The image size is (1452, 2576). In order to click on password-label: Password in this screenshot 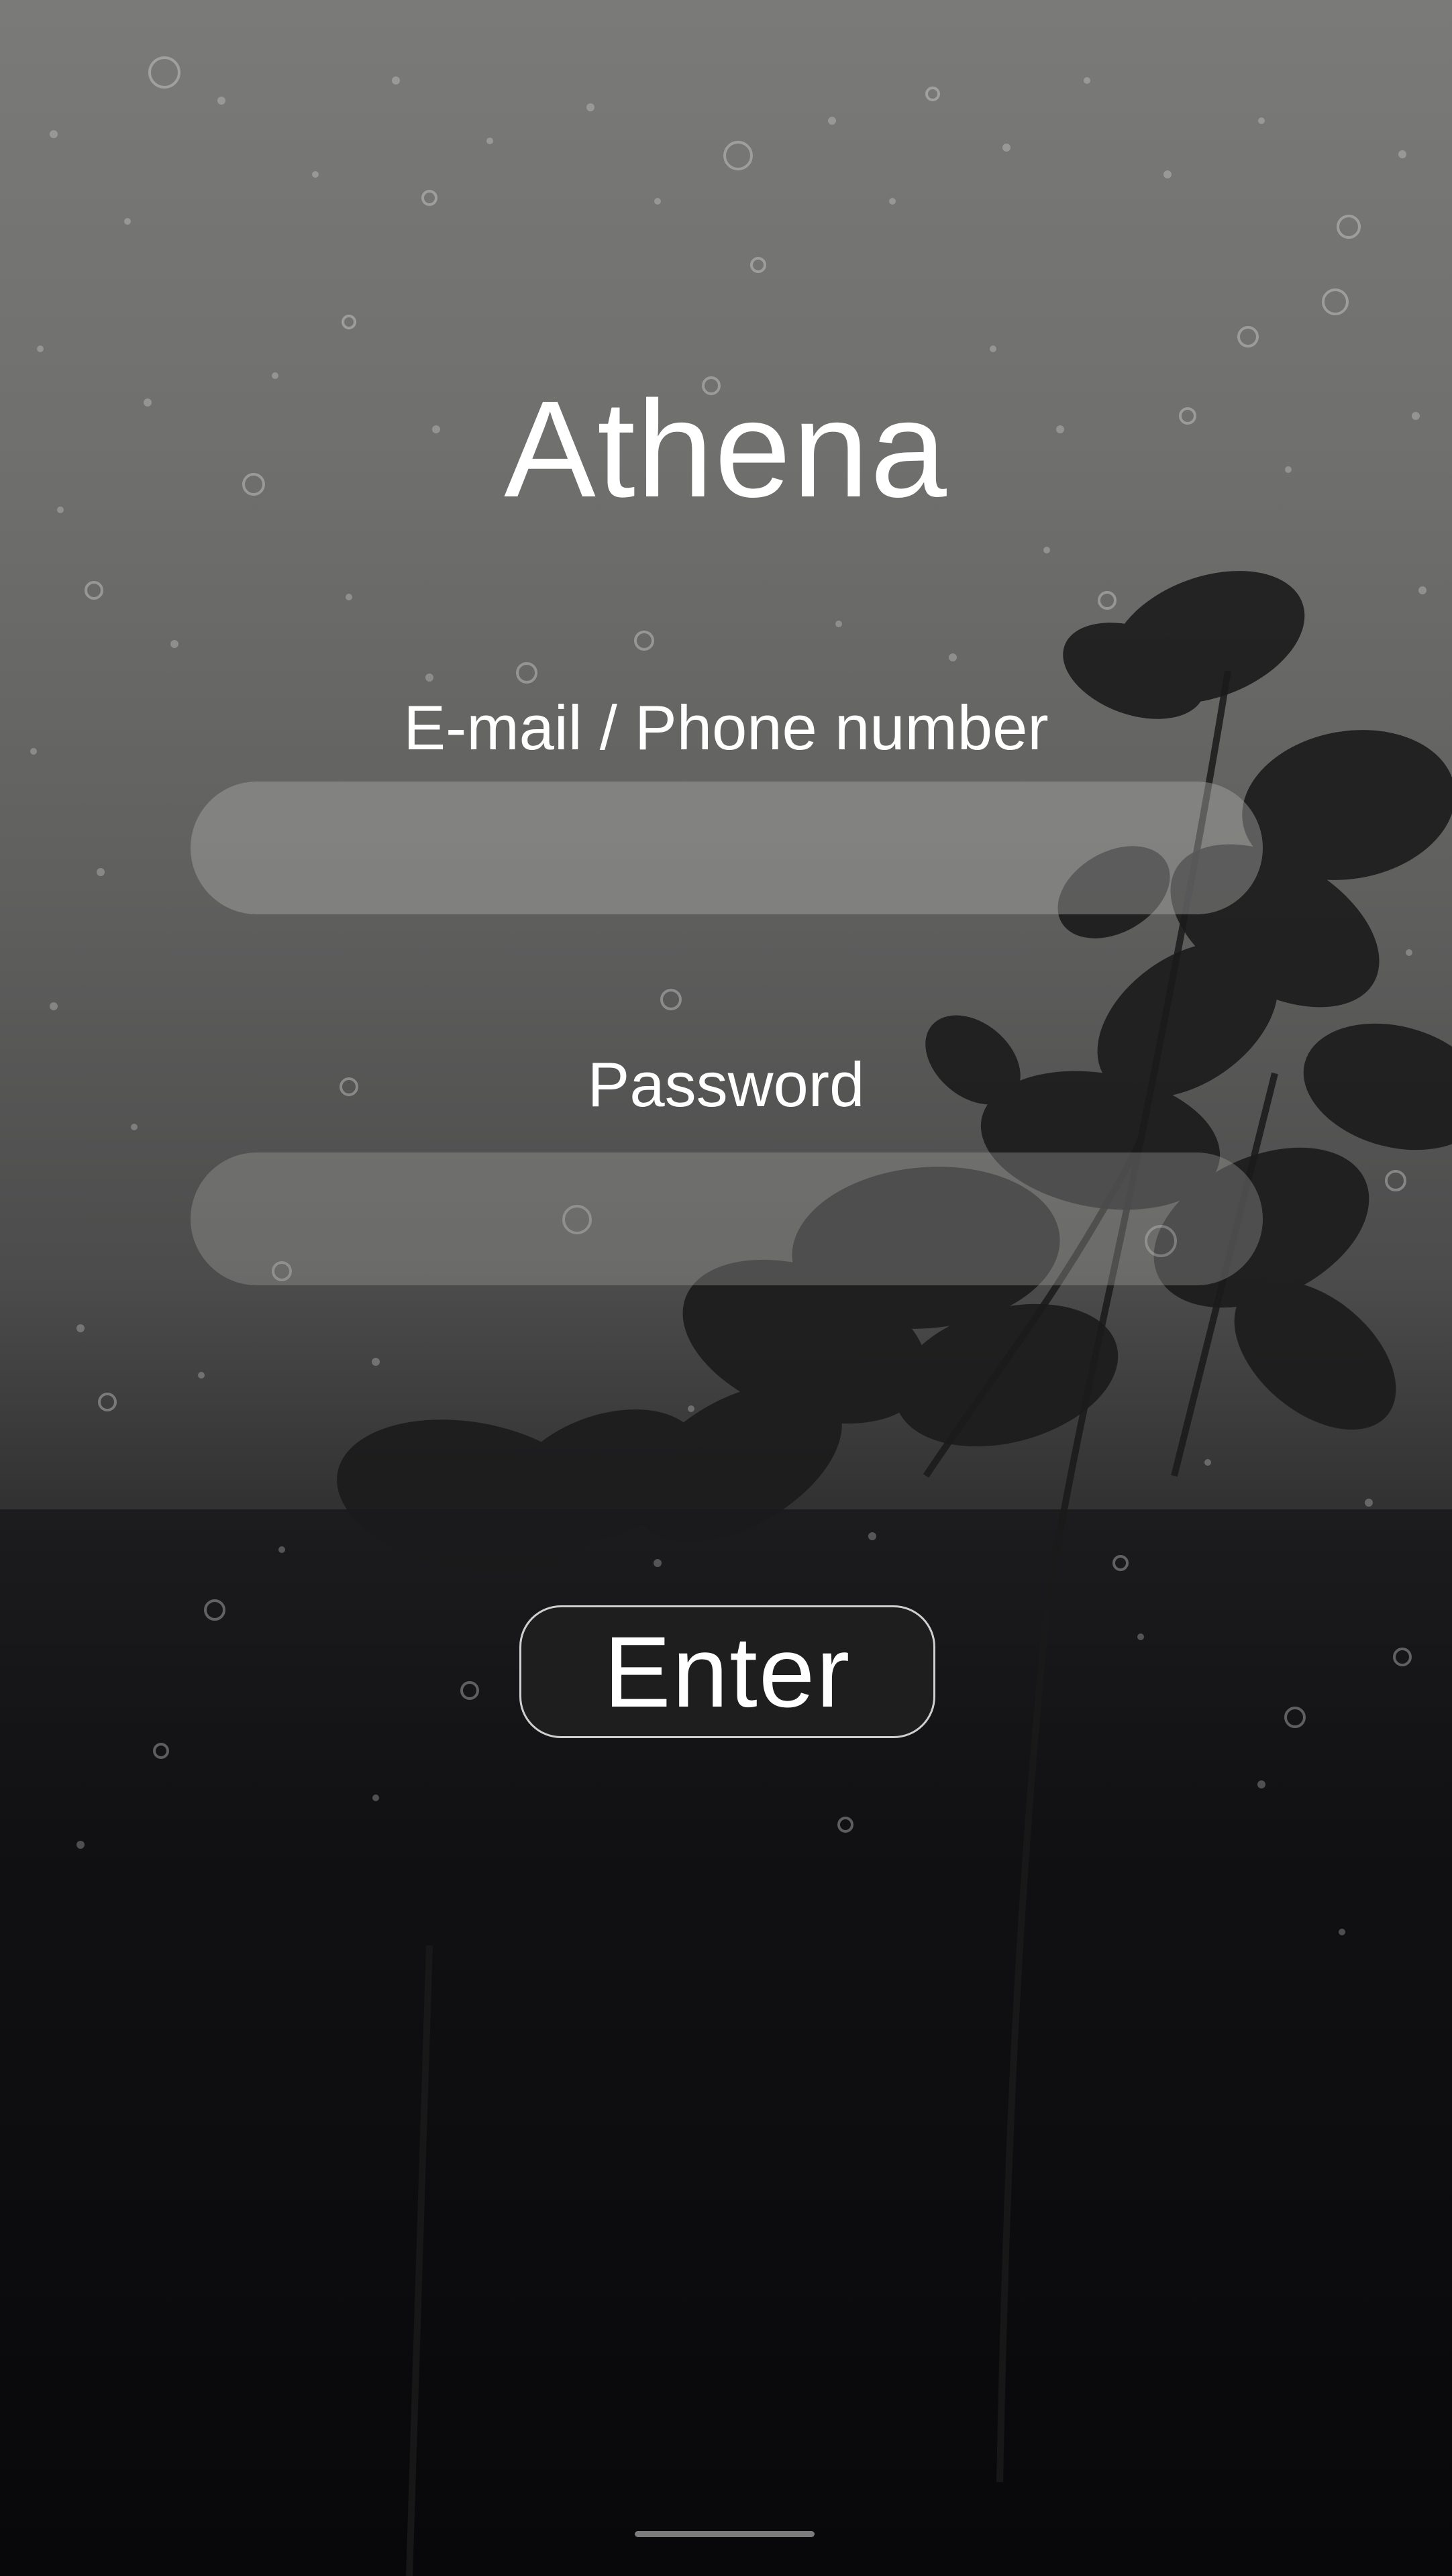, I will do `click(726, 1084)`.